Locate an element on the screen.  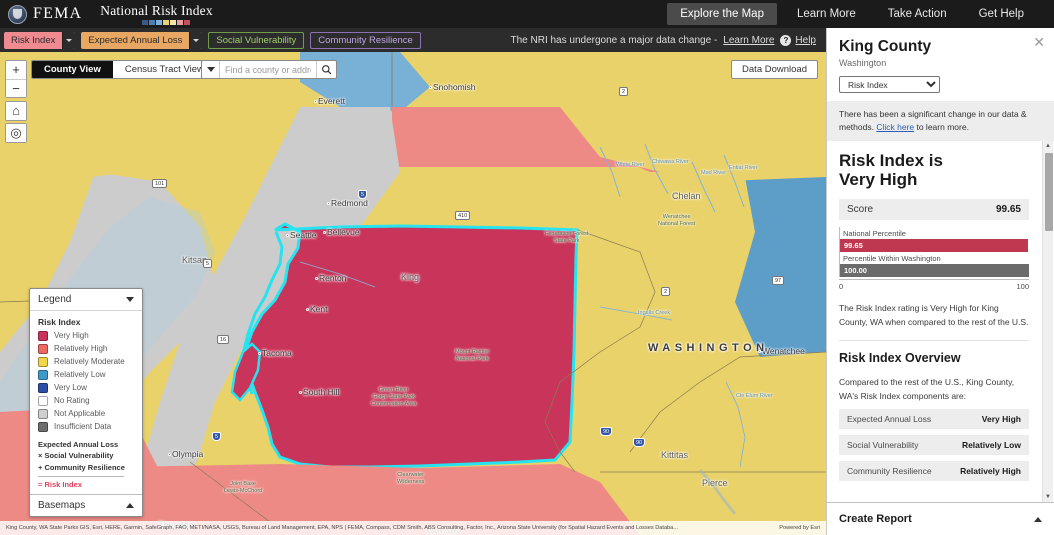
help-link: ? Help is located at coordinates (798, 40).